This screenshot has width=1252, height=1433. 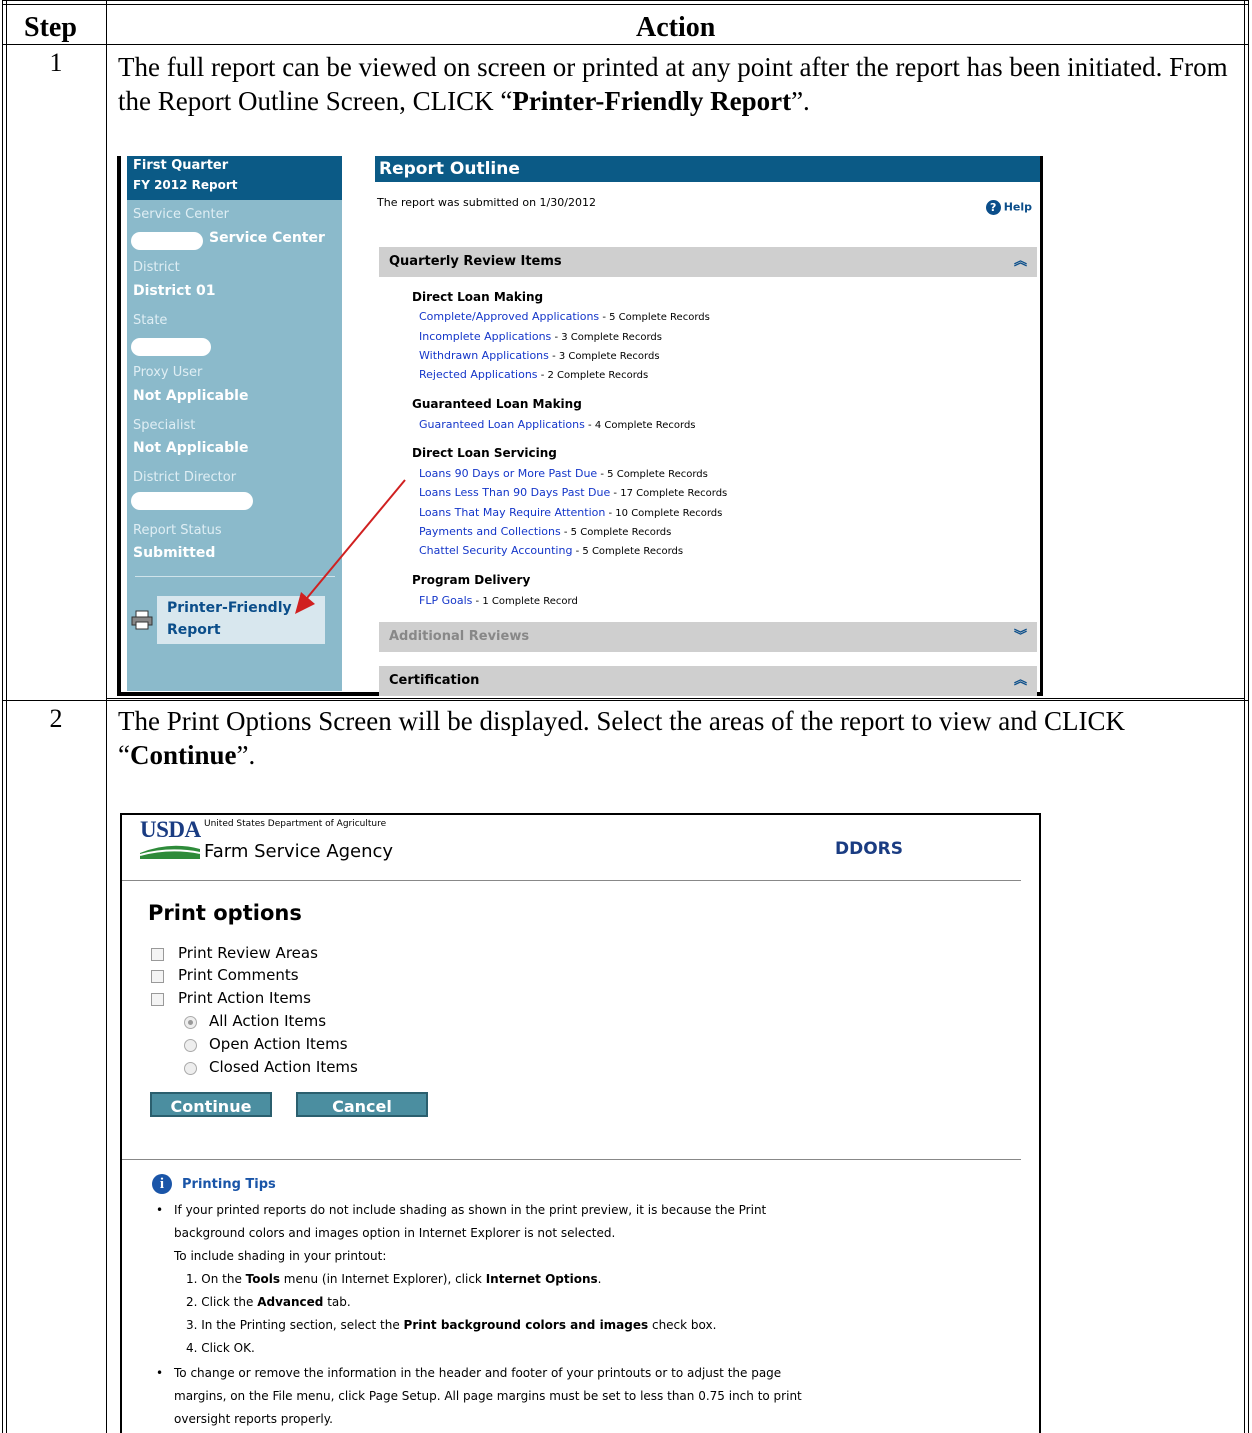 I want to click on district-director-label: District Director, so click(x=185, y=477).